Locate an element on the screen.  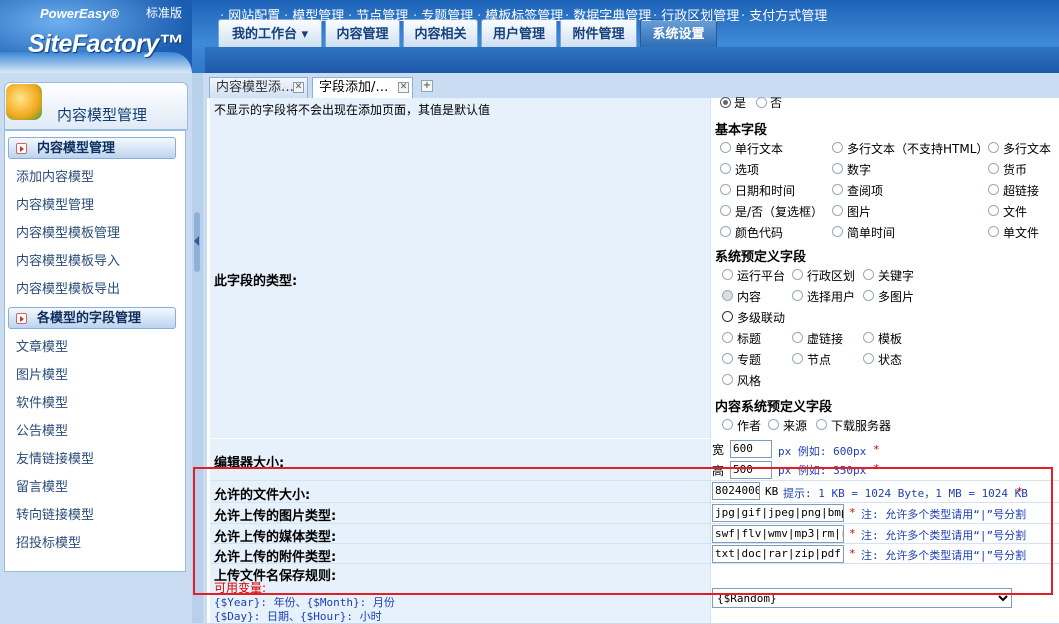
radio-label: 否 is located at coordinates (776, 103).